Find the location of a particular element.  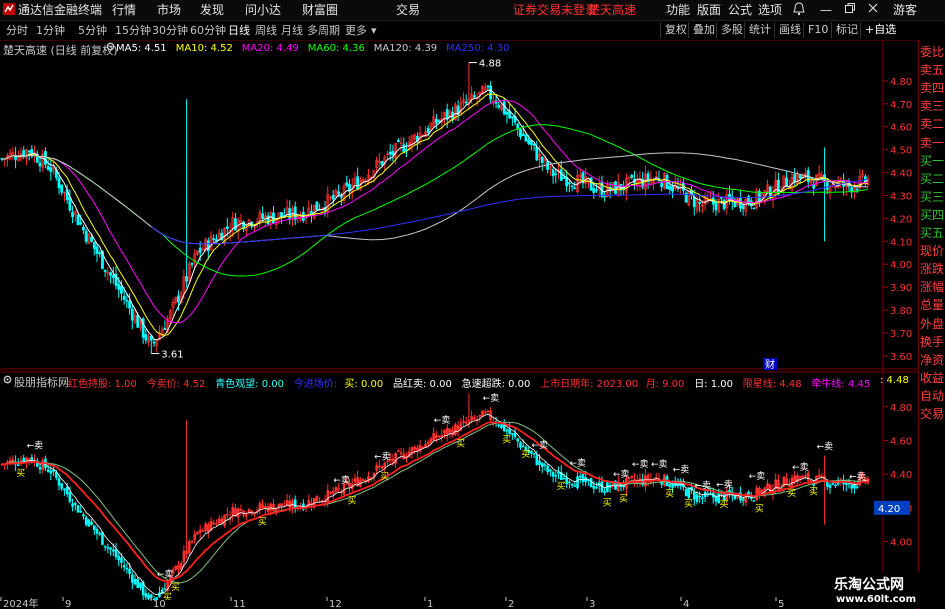

menu-banmian: 版面 is located at coordinates (709, 10).